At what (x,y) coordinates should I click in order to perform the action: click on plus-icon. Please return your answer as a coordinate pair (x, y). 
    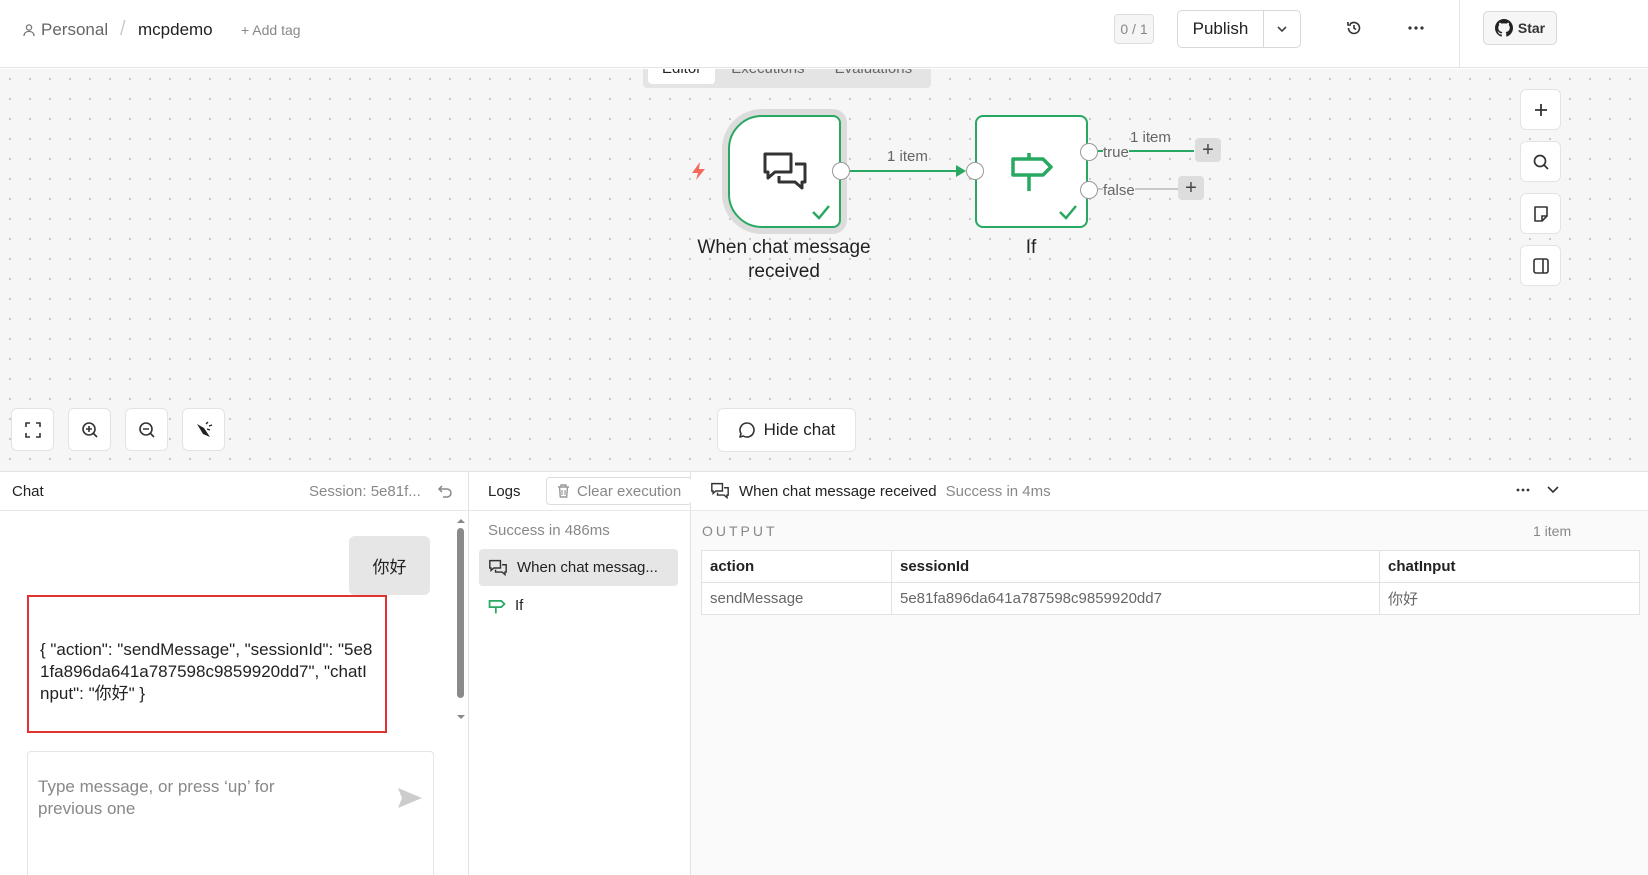
    Looking at the image, I should click on (1540, 109).